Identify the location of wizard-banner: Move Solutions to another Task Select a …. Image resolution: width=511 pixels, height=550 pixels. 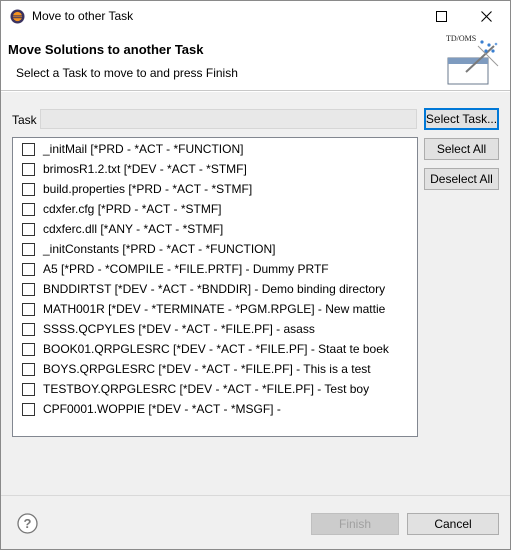
(255, 61).